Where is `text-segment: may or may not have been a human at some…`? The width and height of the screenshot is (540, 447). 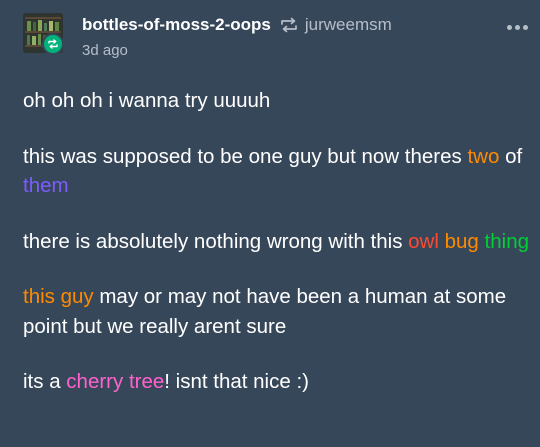 text-segment: may or may not have been a human at some… is located at coordinates (265, 311).